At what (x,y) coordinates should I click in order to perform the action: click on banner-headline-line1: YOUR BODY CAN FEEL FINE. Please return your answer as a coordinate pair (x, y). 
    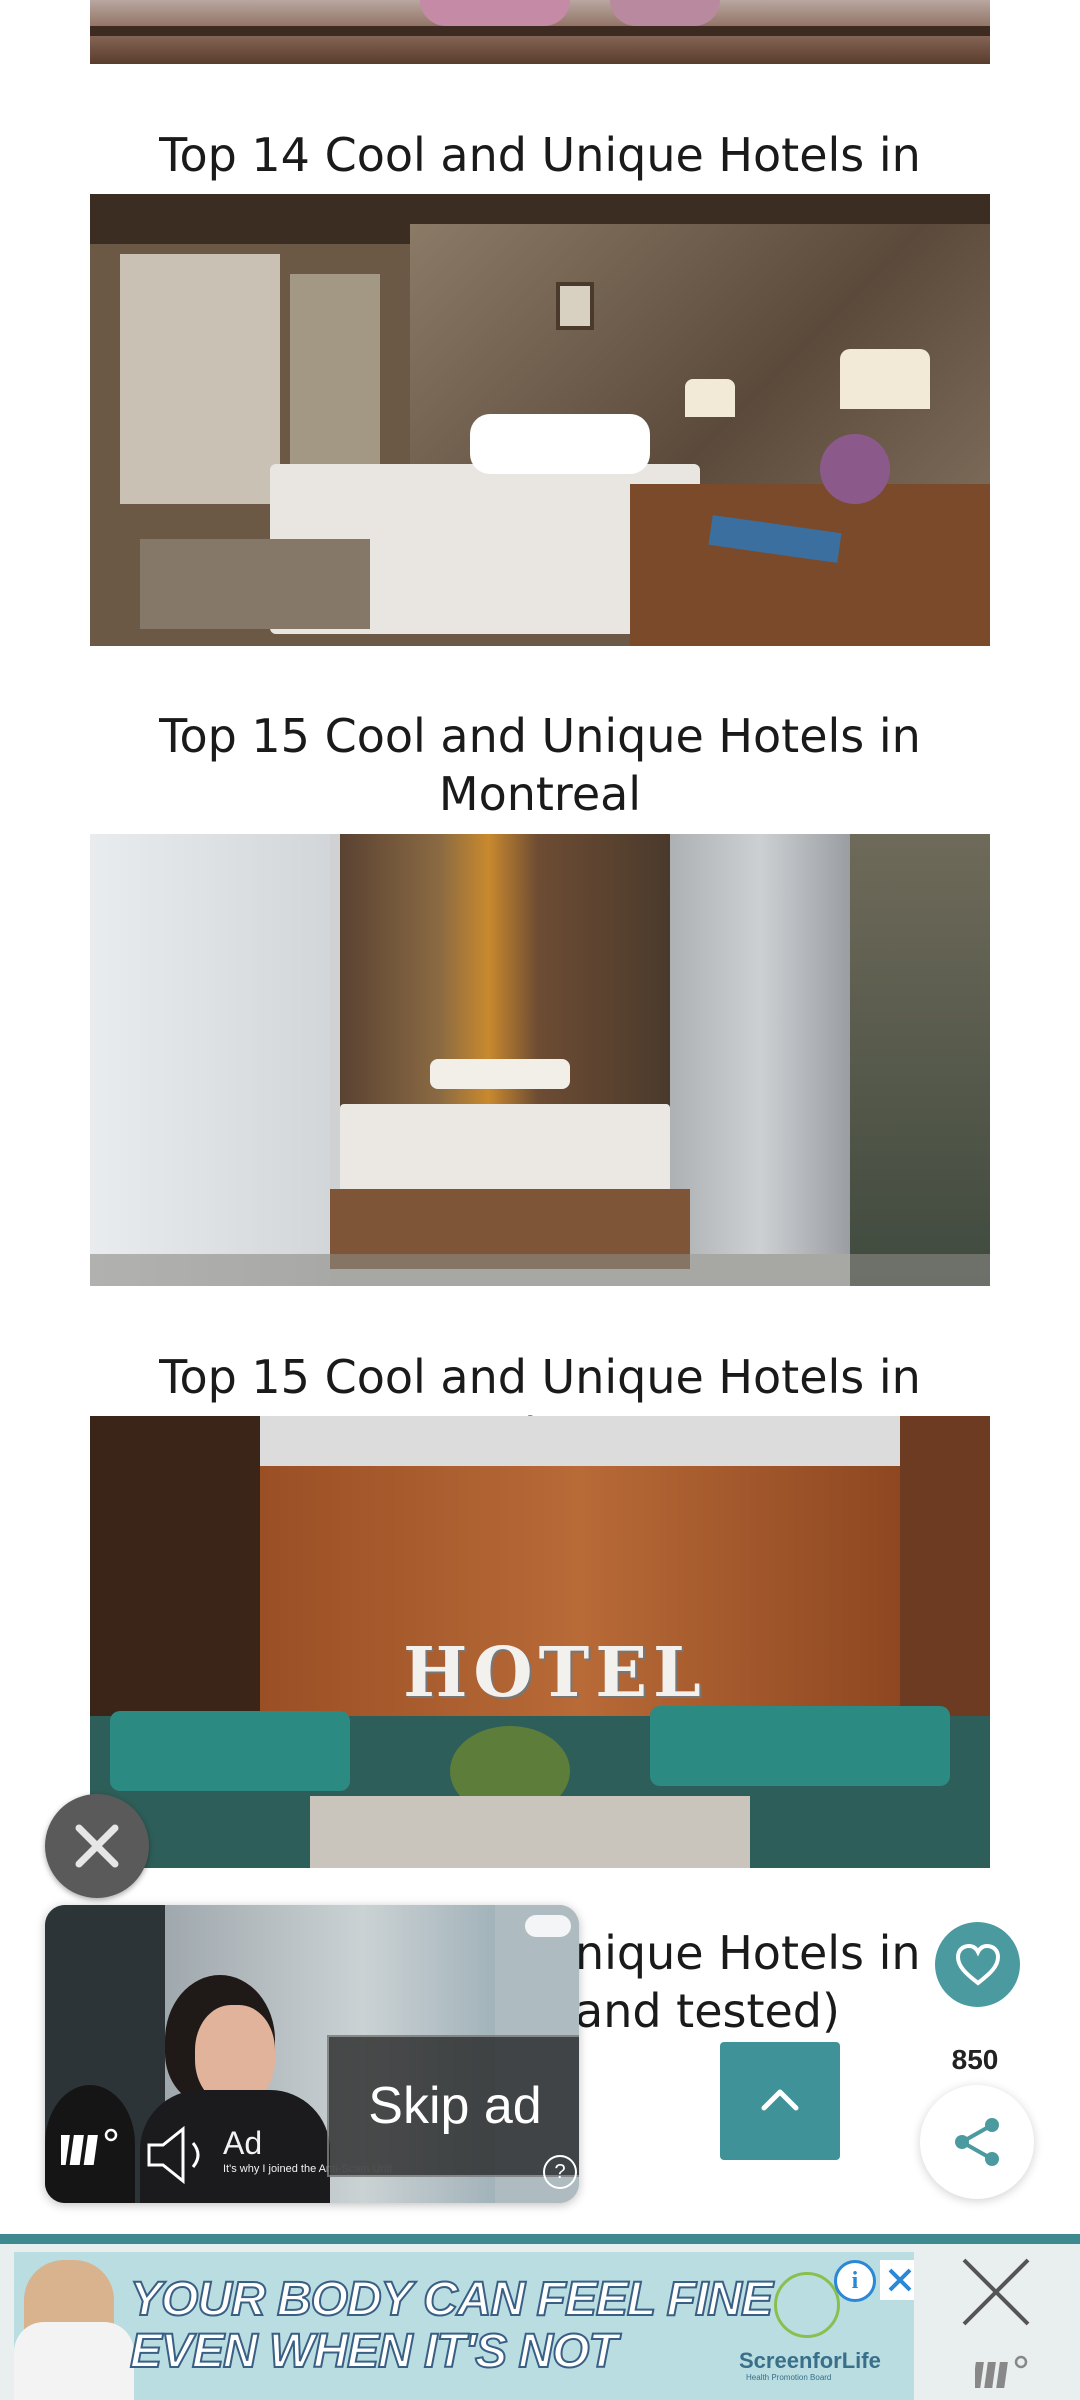
    Looking at the image, I should click on (451, 2299).